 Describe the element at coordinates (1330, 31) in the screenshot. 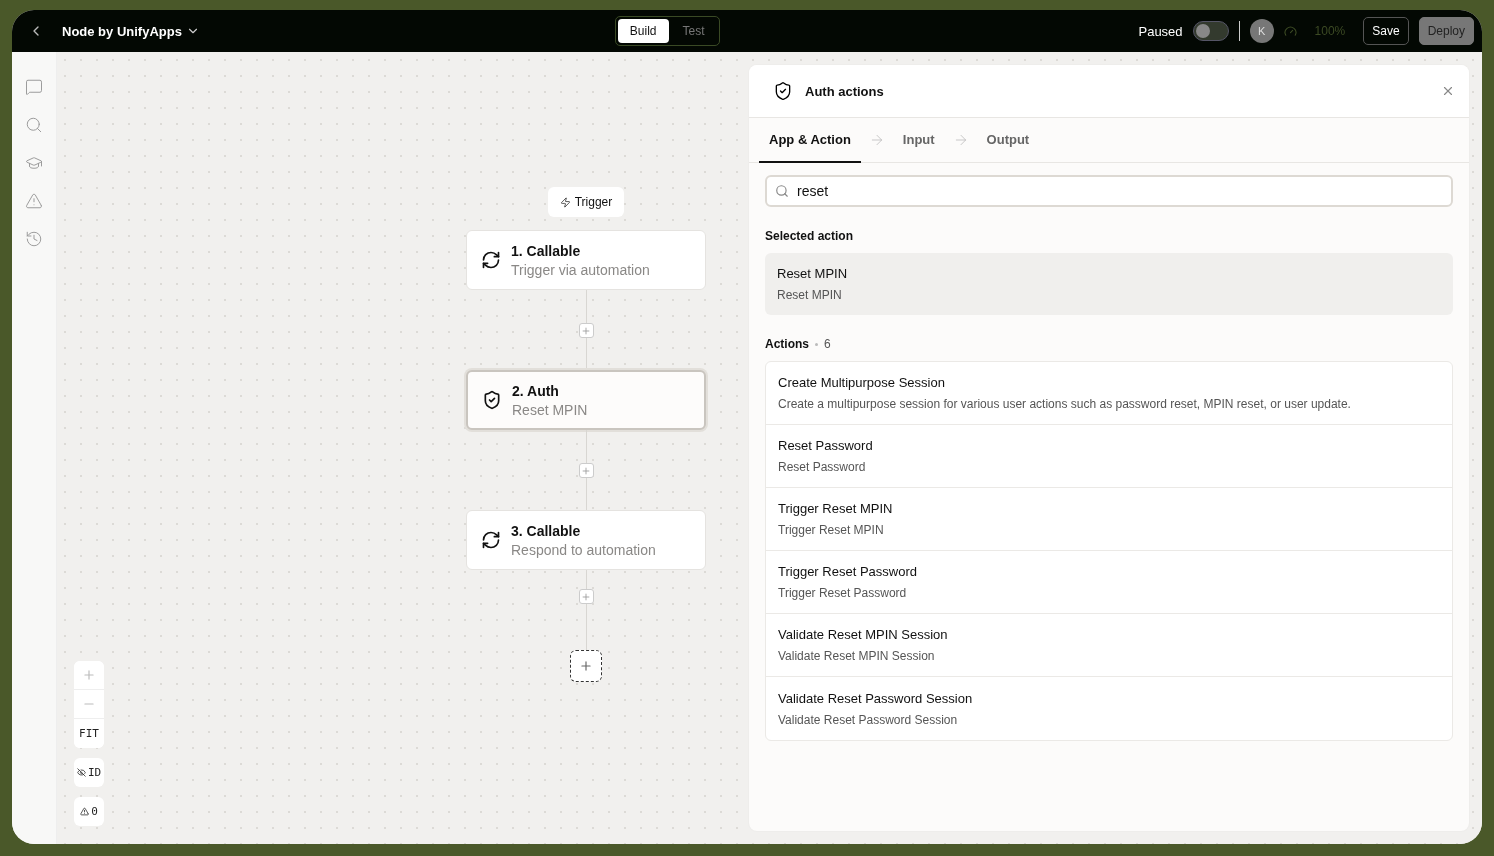

I see `zoom-level: 100%` at that location.